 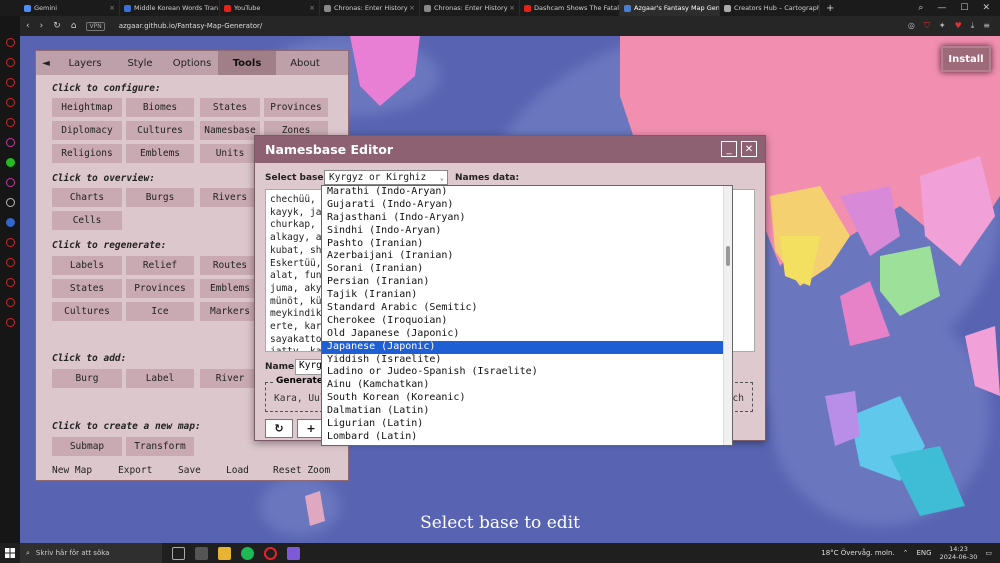 I want to click on camera-icon: ◎, so click(x=911, y=26).